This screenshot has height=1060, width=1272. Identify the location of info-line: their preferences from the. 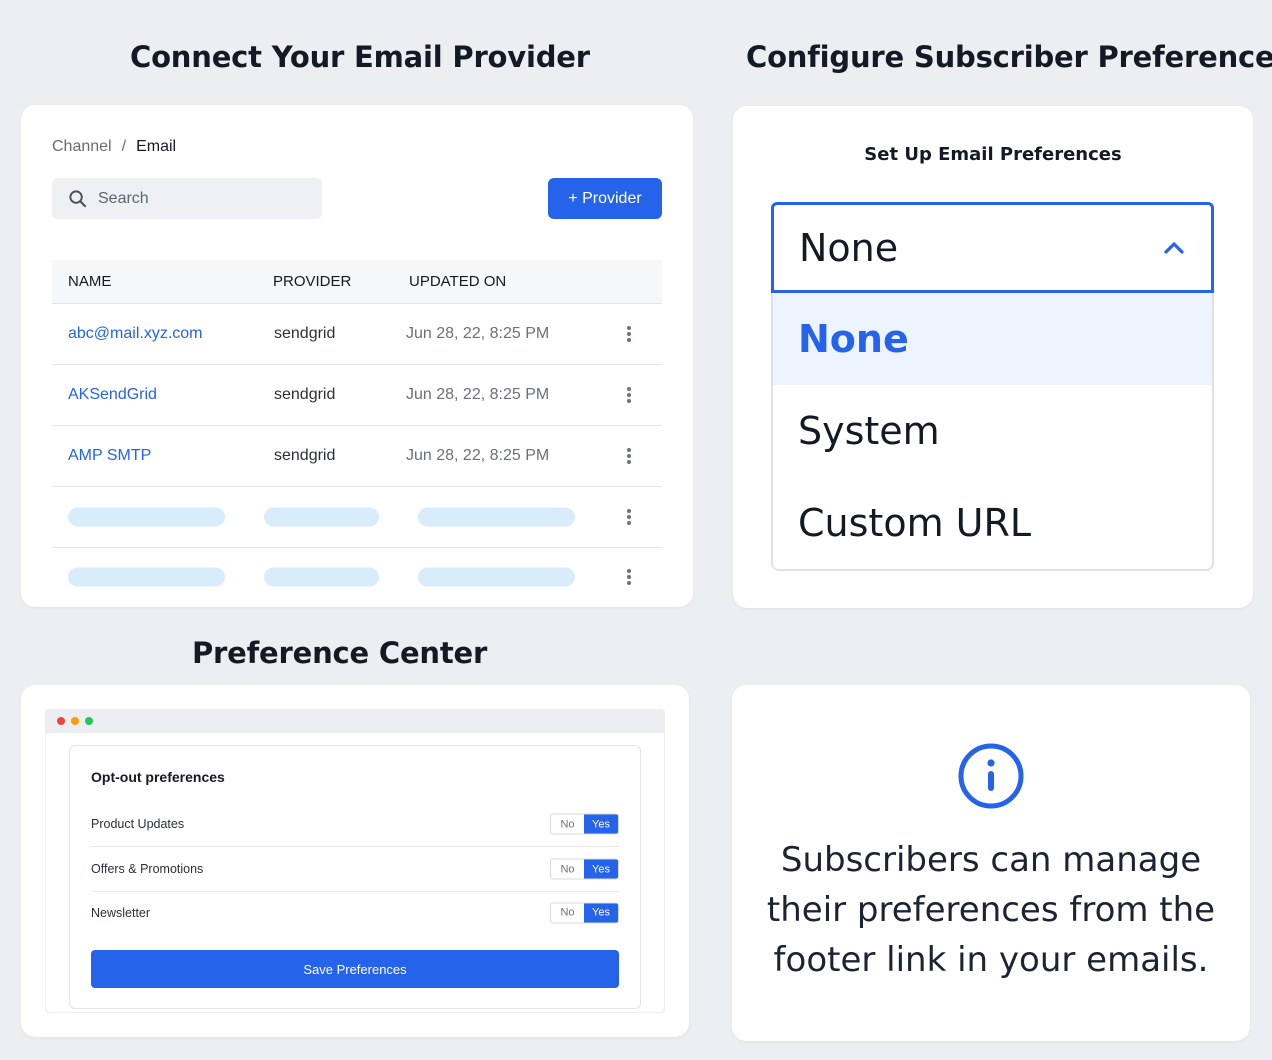
(991, 910).